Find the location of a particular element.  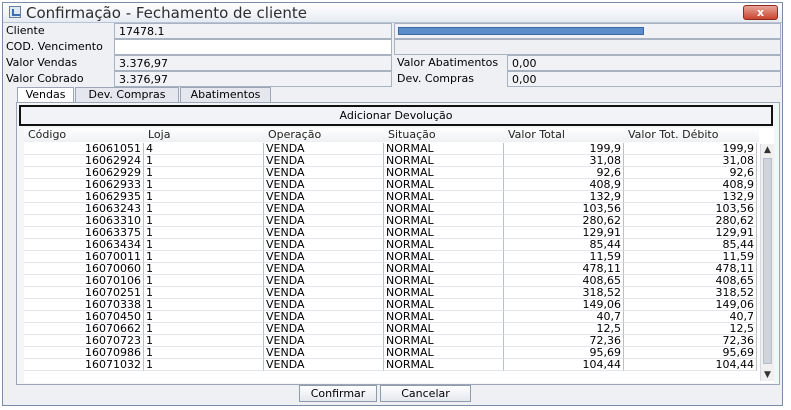

table-row: 16070986 1 VENDA NORMAL 95,69 95,69 is located at coordinates (390, 353).